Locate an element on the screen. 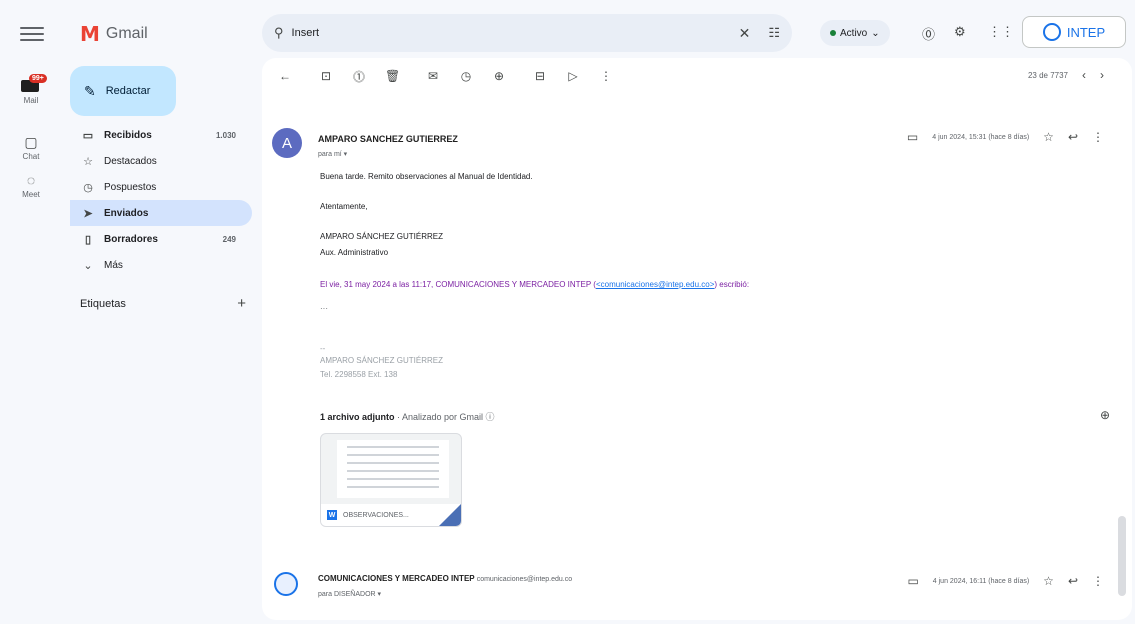  nav-item-drafts: ▯ Borradores 249 is located at coordinates (161, 239).